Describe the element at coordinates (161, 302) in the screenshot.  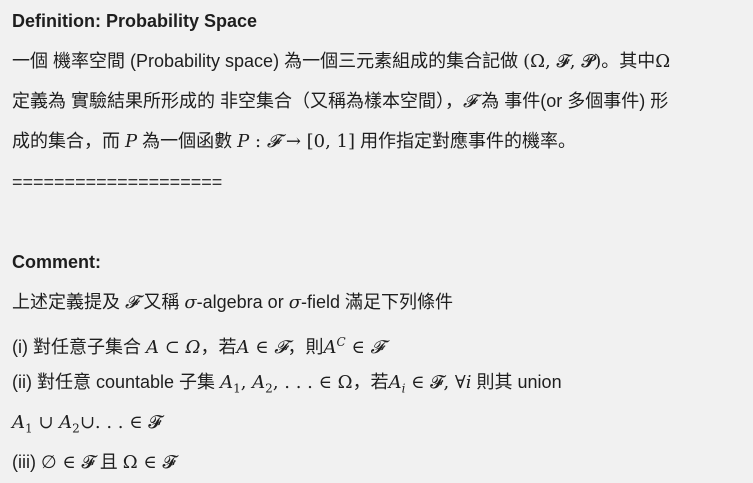
I see `comment-intro-text2: 又稱` at that location.